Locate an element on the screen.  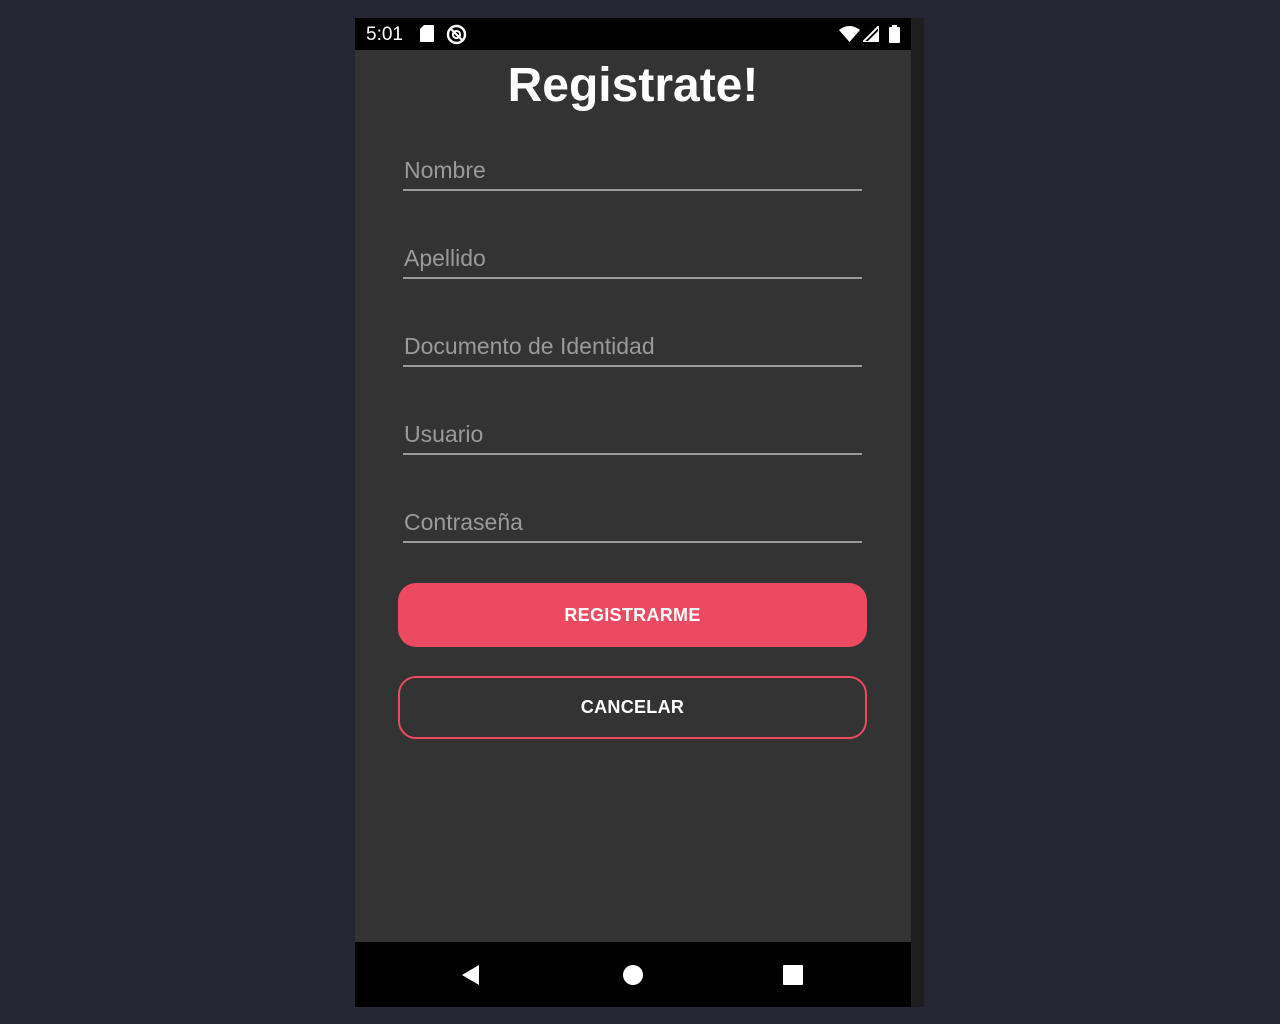
sd-card-icon is located at coordinates (427, 36).